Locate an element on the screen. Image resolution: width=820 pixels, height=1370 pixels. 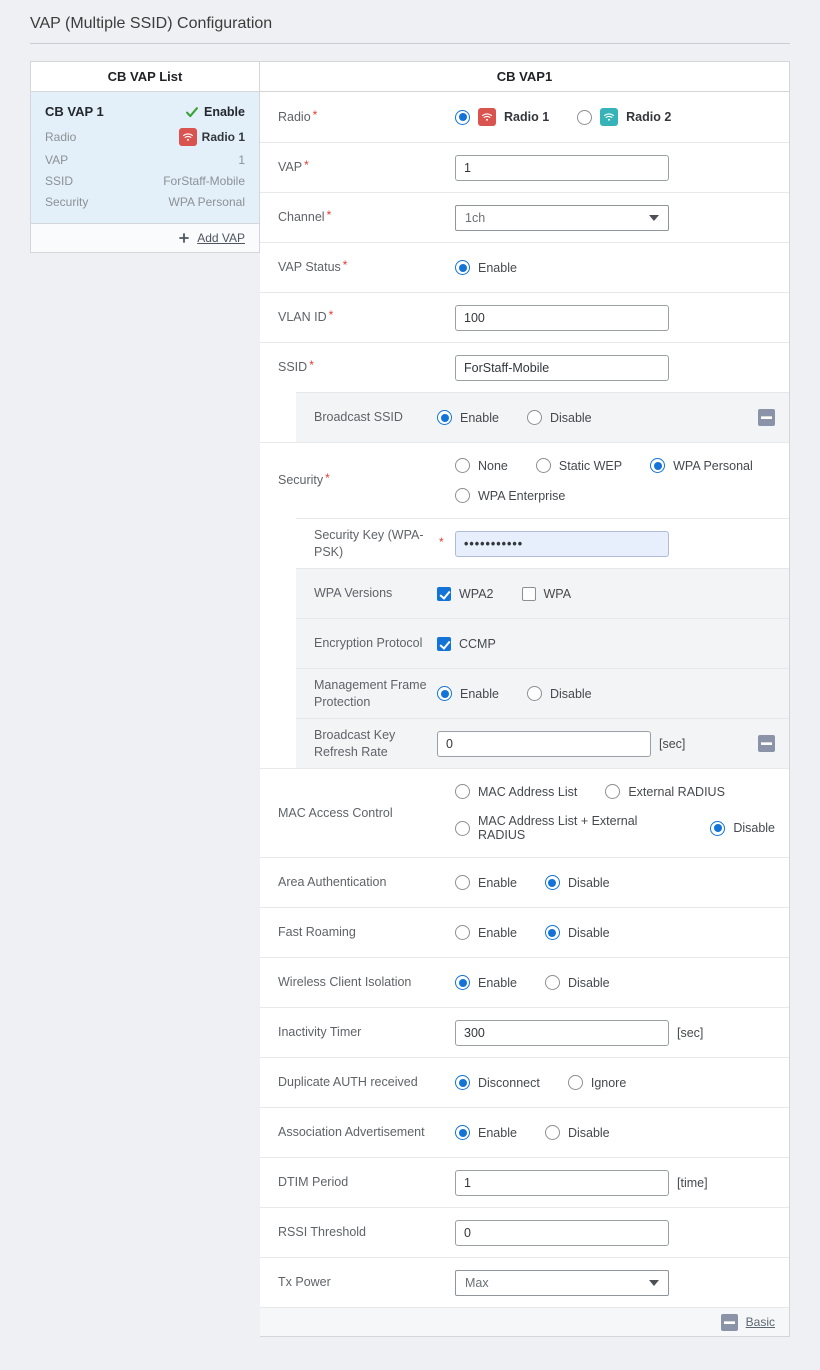
field-label-tx-power: Tx Power is located at coordinates (304, 1282).